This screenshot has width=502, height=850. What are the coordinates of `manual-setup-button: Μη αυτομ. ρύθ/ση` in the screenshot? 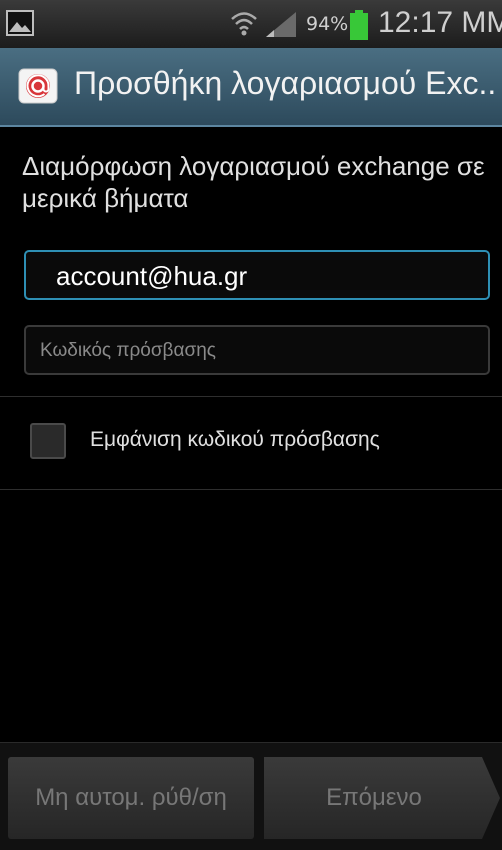 It's located at (131, 798).